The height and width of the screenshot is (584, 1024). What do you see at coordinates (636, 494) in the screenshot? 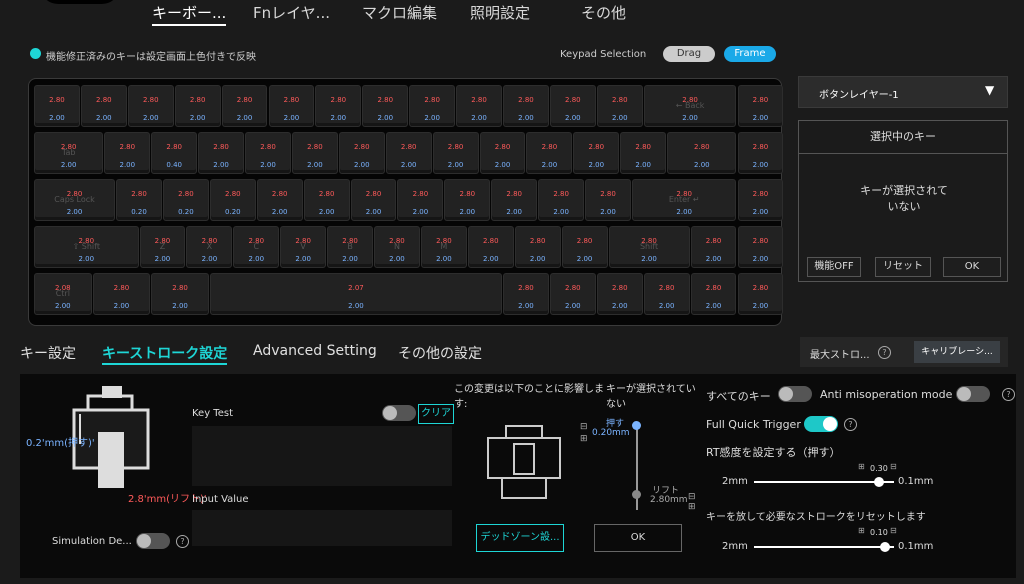
I see `lift-slider-knob` at bounding box center [636, 494].